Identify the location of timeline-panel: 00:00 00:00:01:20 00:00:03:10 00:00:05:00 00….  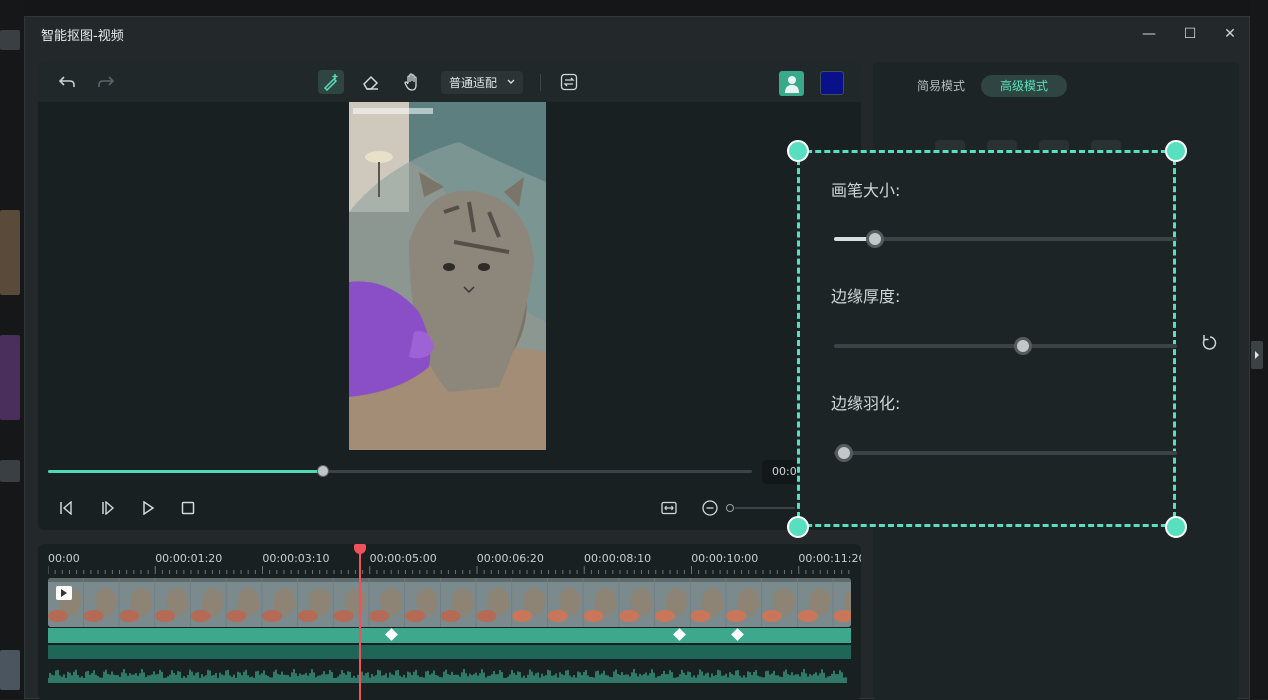
(449, 622).